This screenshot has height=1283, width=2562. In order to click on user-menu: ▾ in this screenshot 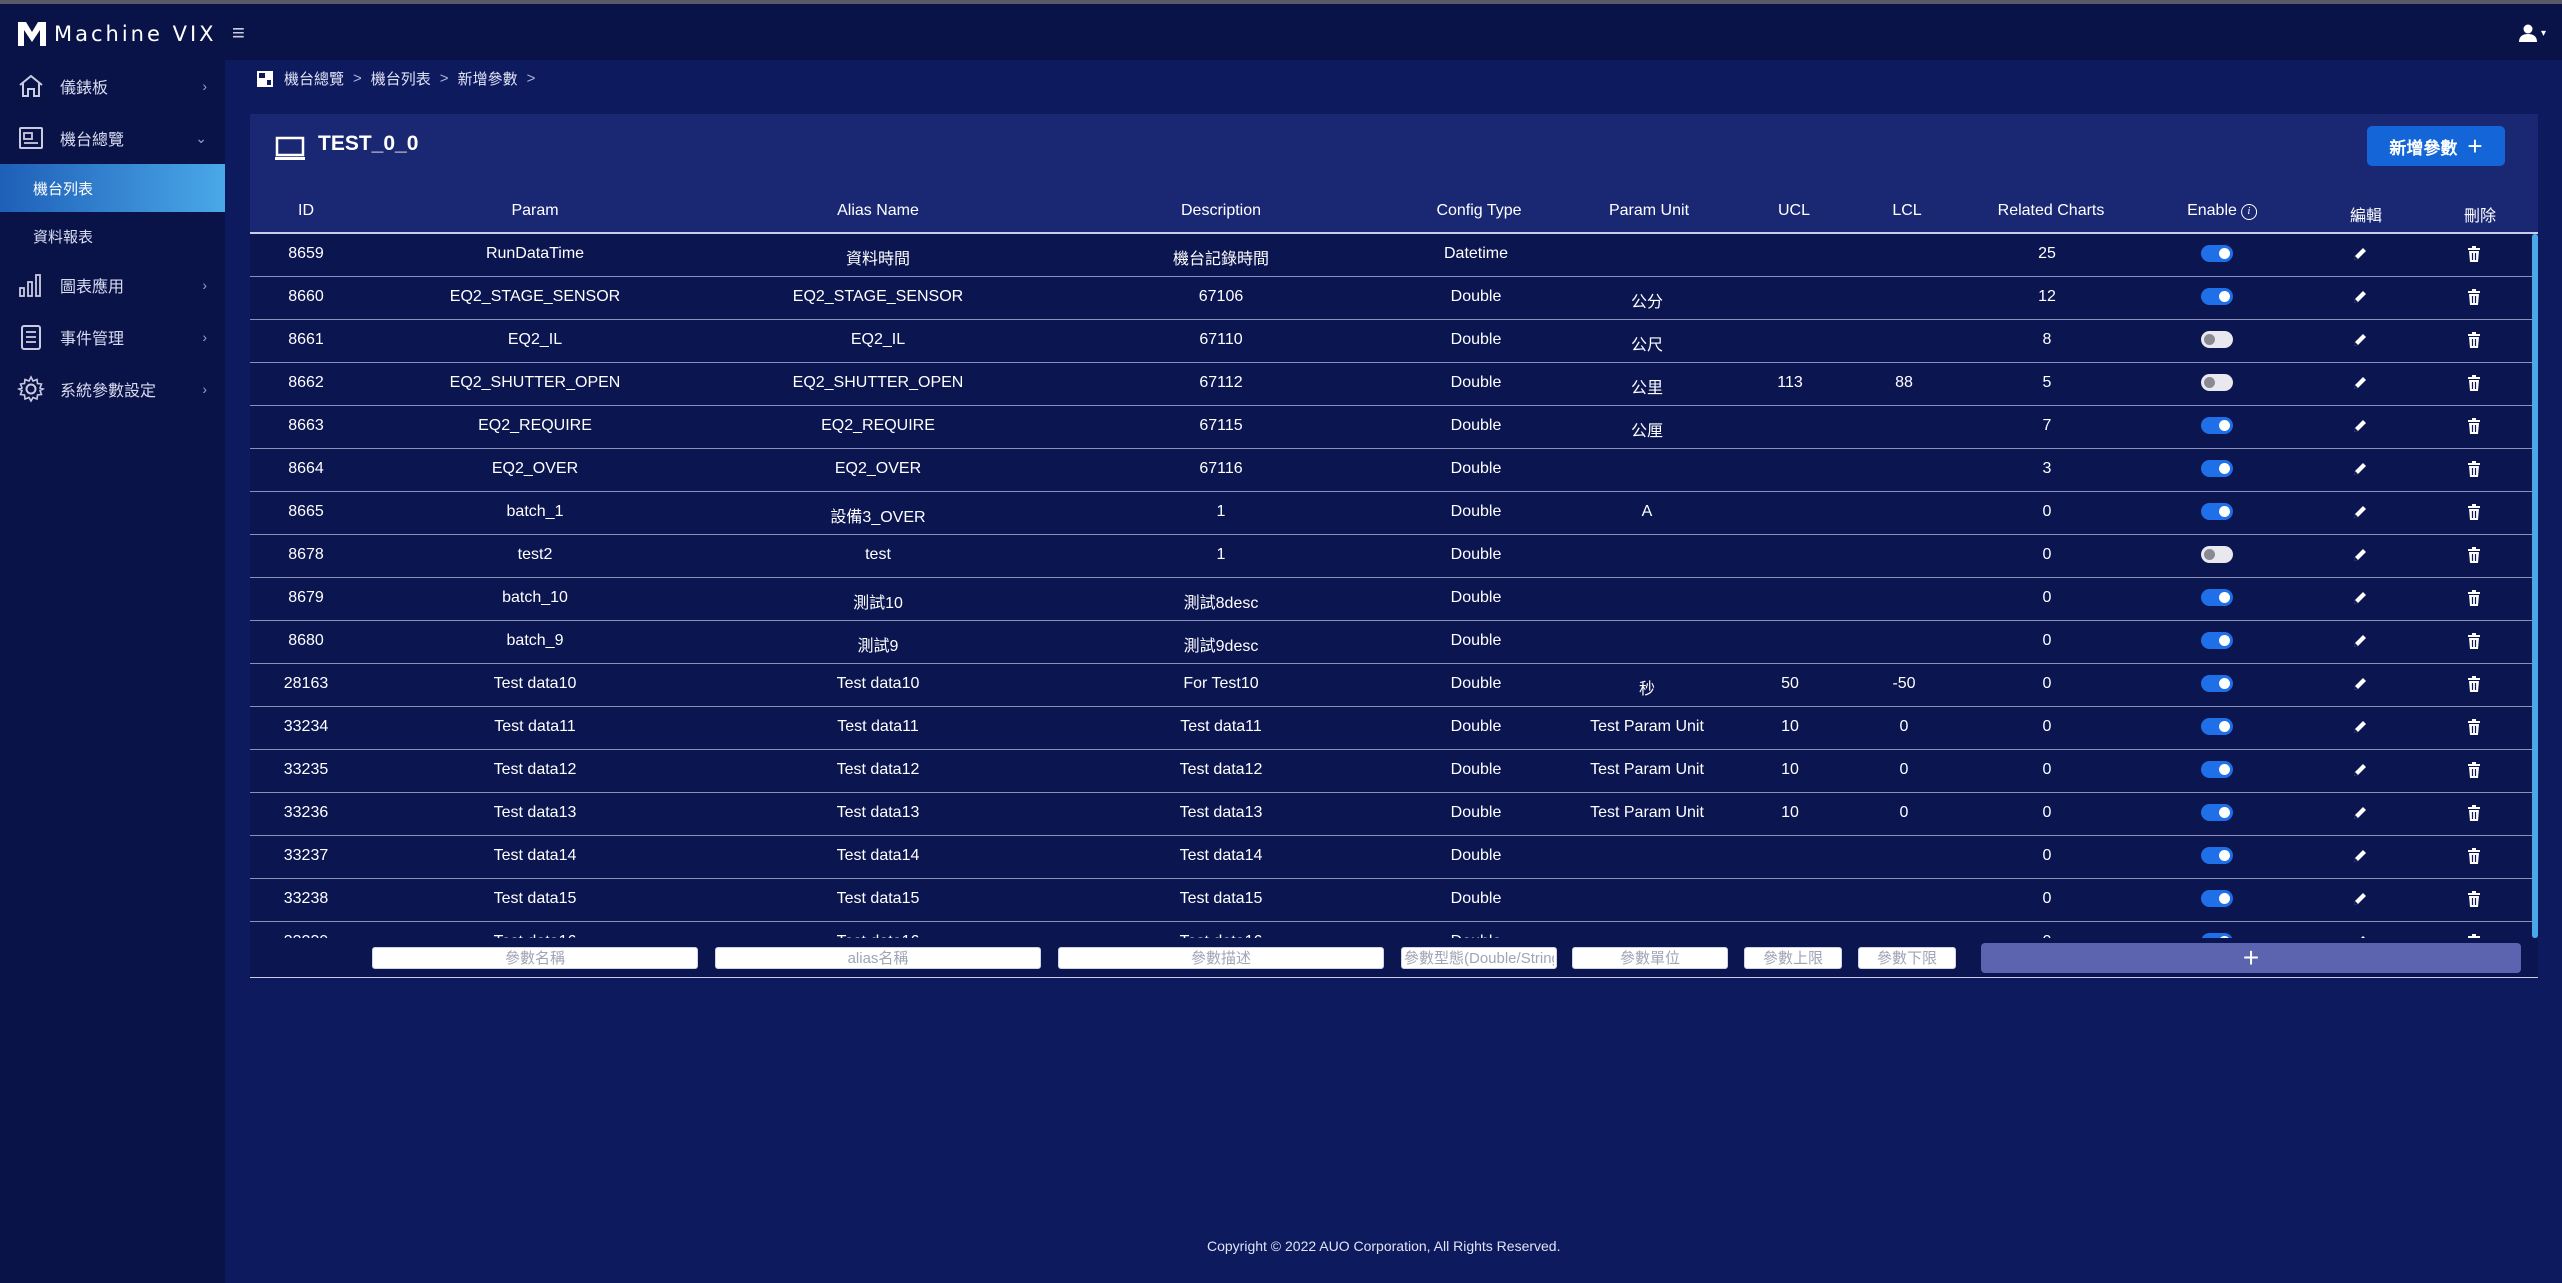, I will do `click(2531, 33)`.